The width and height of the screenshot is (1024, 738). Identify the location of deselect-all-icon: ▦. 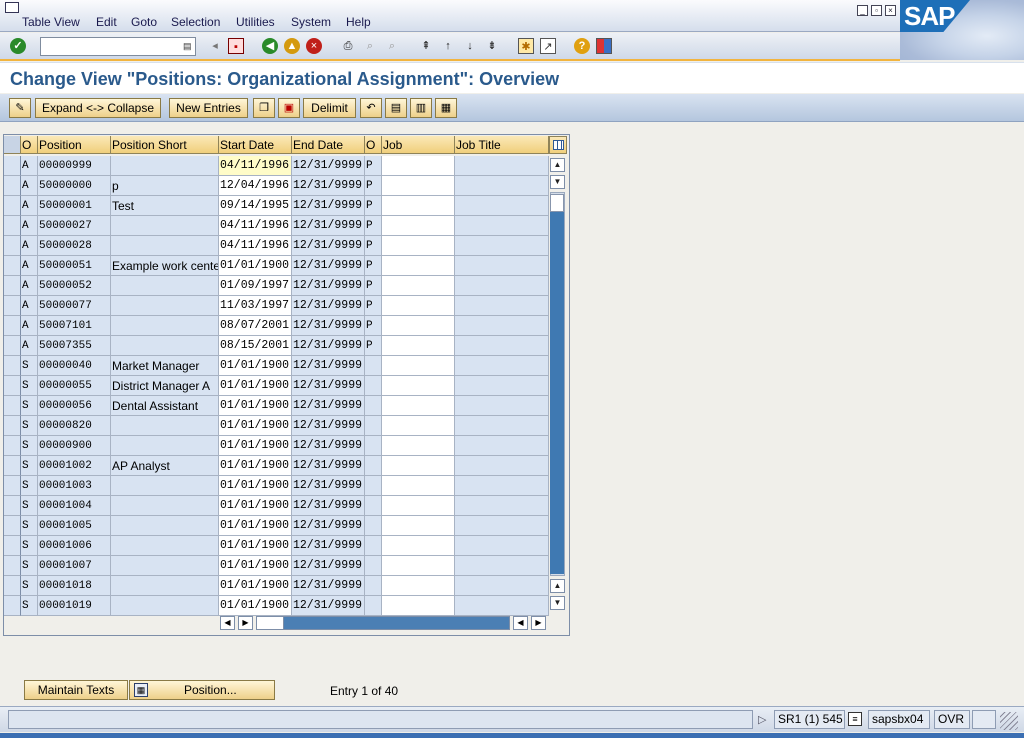
(446, 108).